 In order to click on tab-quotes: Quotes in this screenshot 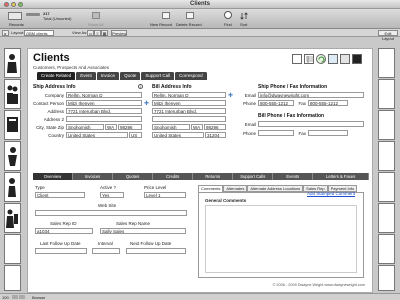, I will do `click(133, 176)`.